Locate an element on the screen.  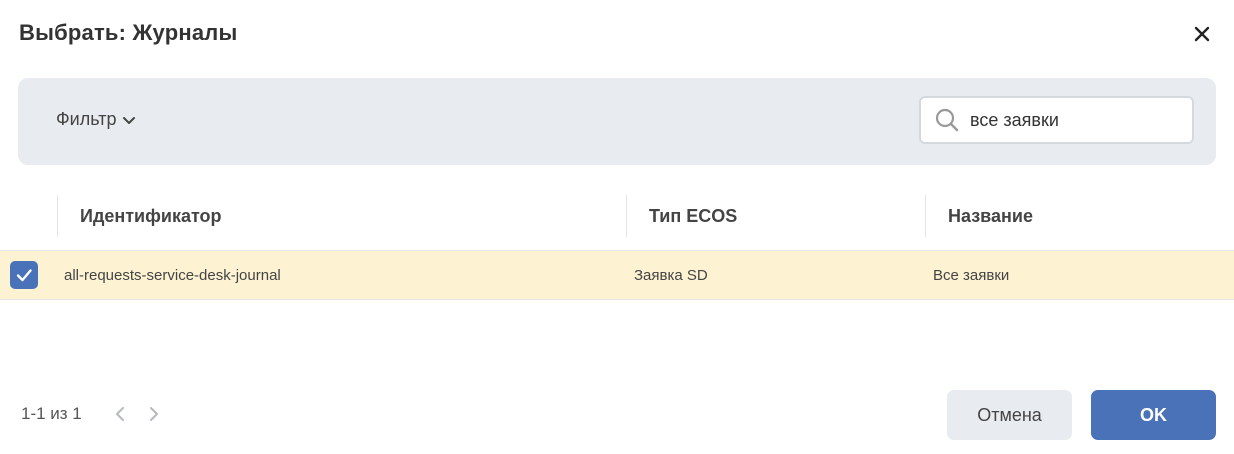
next-page-button is located at coordinates (154, 414).